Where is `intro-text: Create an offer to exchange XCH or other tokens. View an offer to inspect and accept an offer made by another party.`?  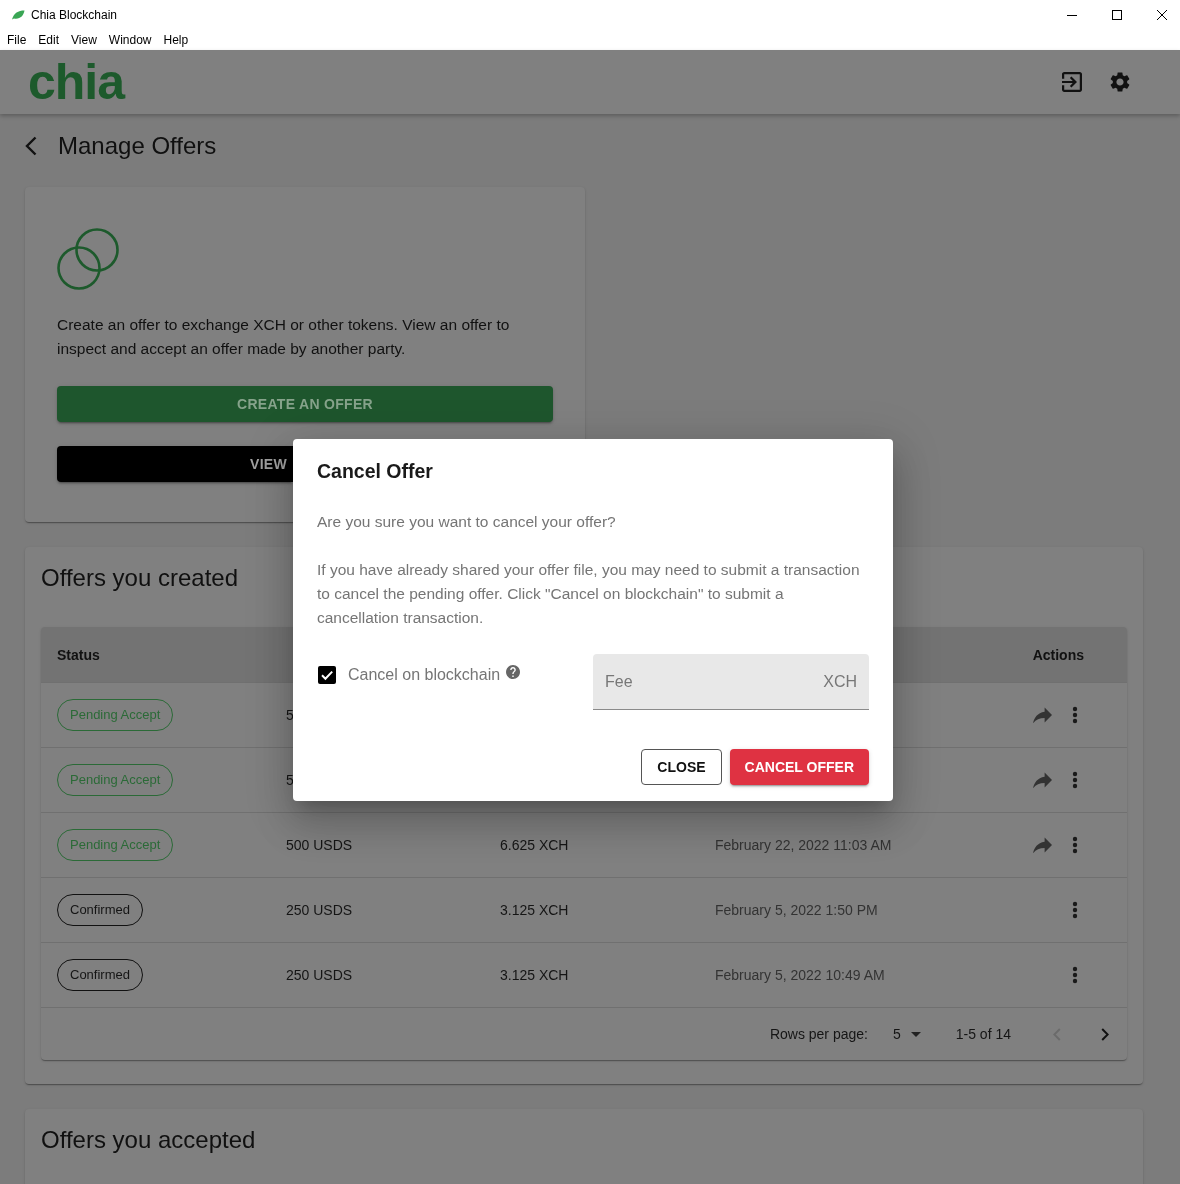
intro-text: Create an offer to exchange XCH or other tokens. View an offer to inspect and accept an offer made by another party. is located at coordinates (284, 337).